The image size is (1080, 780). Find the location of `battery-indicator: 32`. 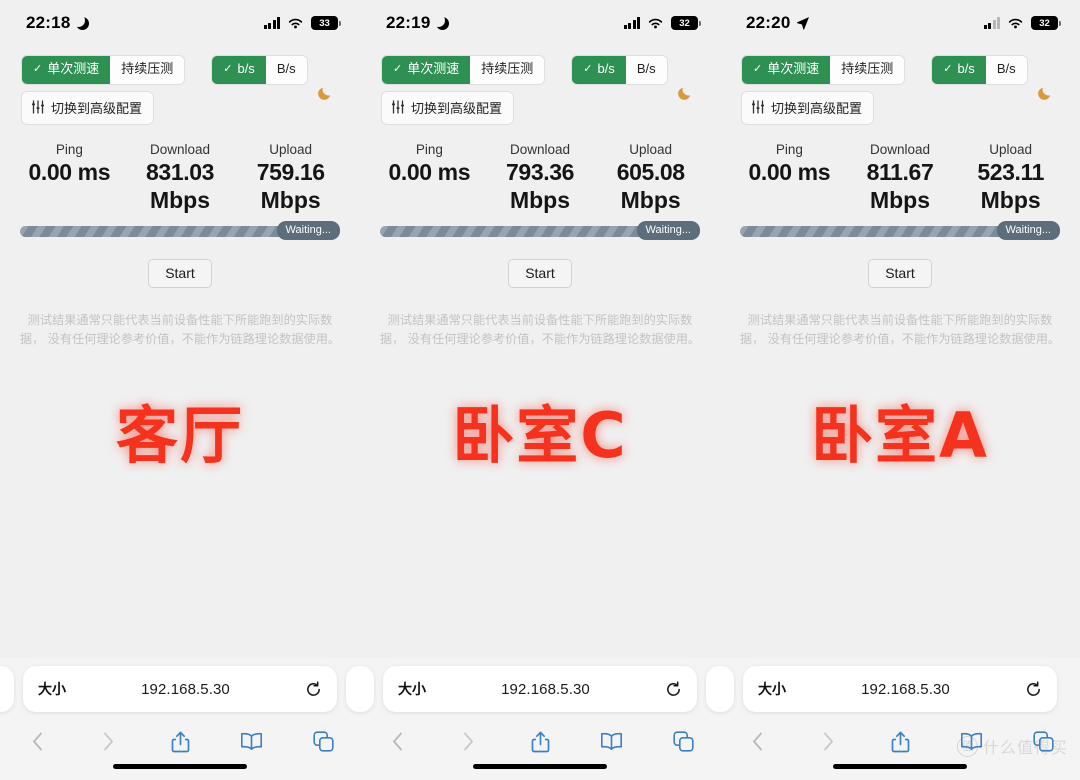

battery-indicator: 32 is located at coordinates (686, 23).